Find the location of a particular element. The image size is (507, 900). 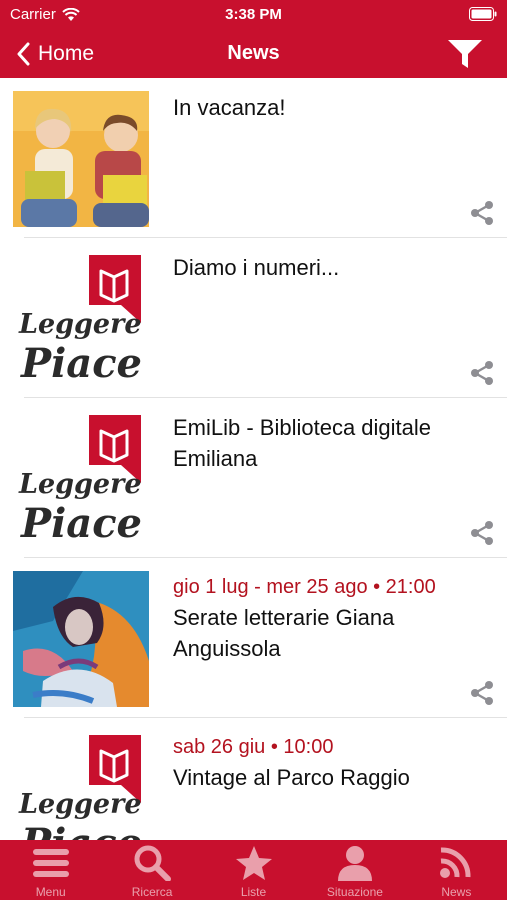

news-title: Vintage al Parco Raggio is located at coordinates (291, 777).